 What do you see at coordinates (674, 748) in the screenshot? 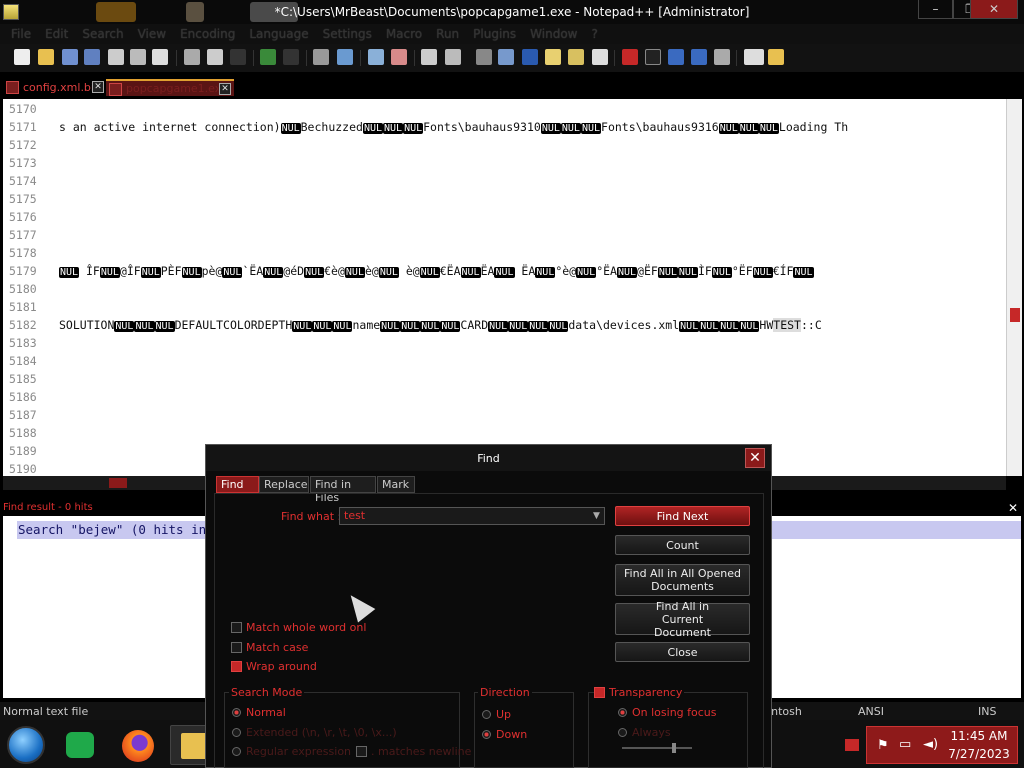
I see `transparency-slider-thumb` at bounding box center [674, 748].